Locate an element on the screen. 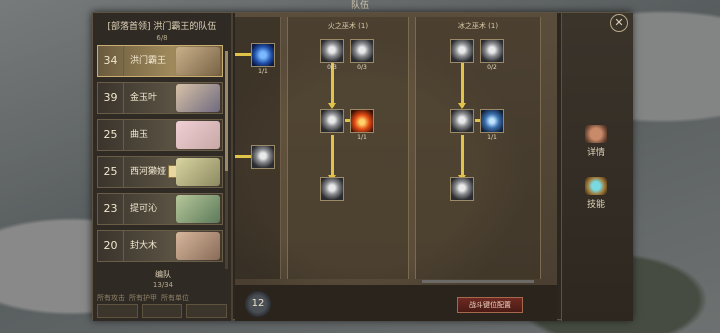 The image size is (720, 333). tab-details-label: 详情 is located at coordinates (595, 153).